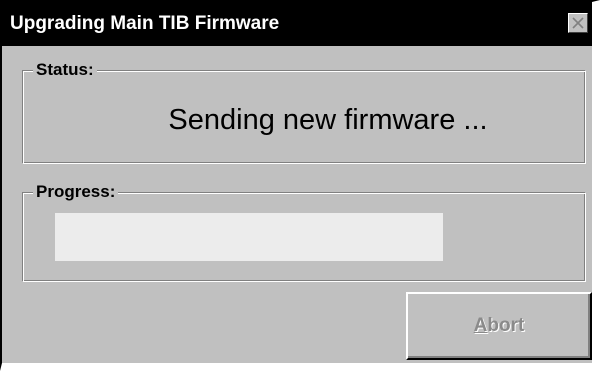 This screenshot has width=600, height=371. I want to click on abort-button: Abort, so click(499, 326).